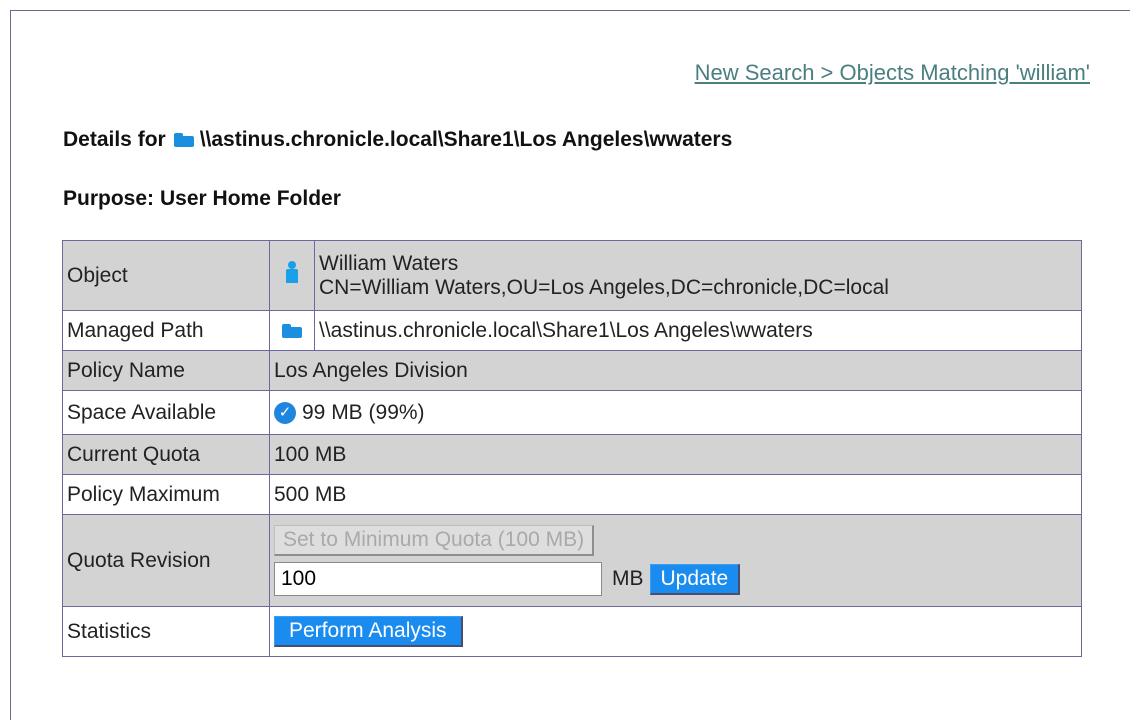 This screenshot has width=1133, height=720. Describe the element at coordinates (250, 198) in the screenshot. I see `purpose-value: User Home Folder` at that location.